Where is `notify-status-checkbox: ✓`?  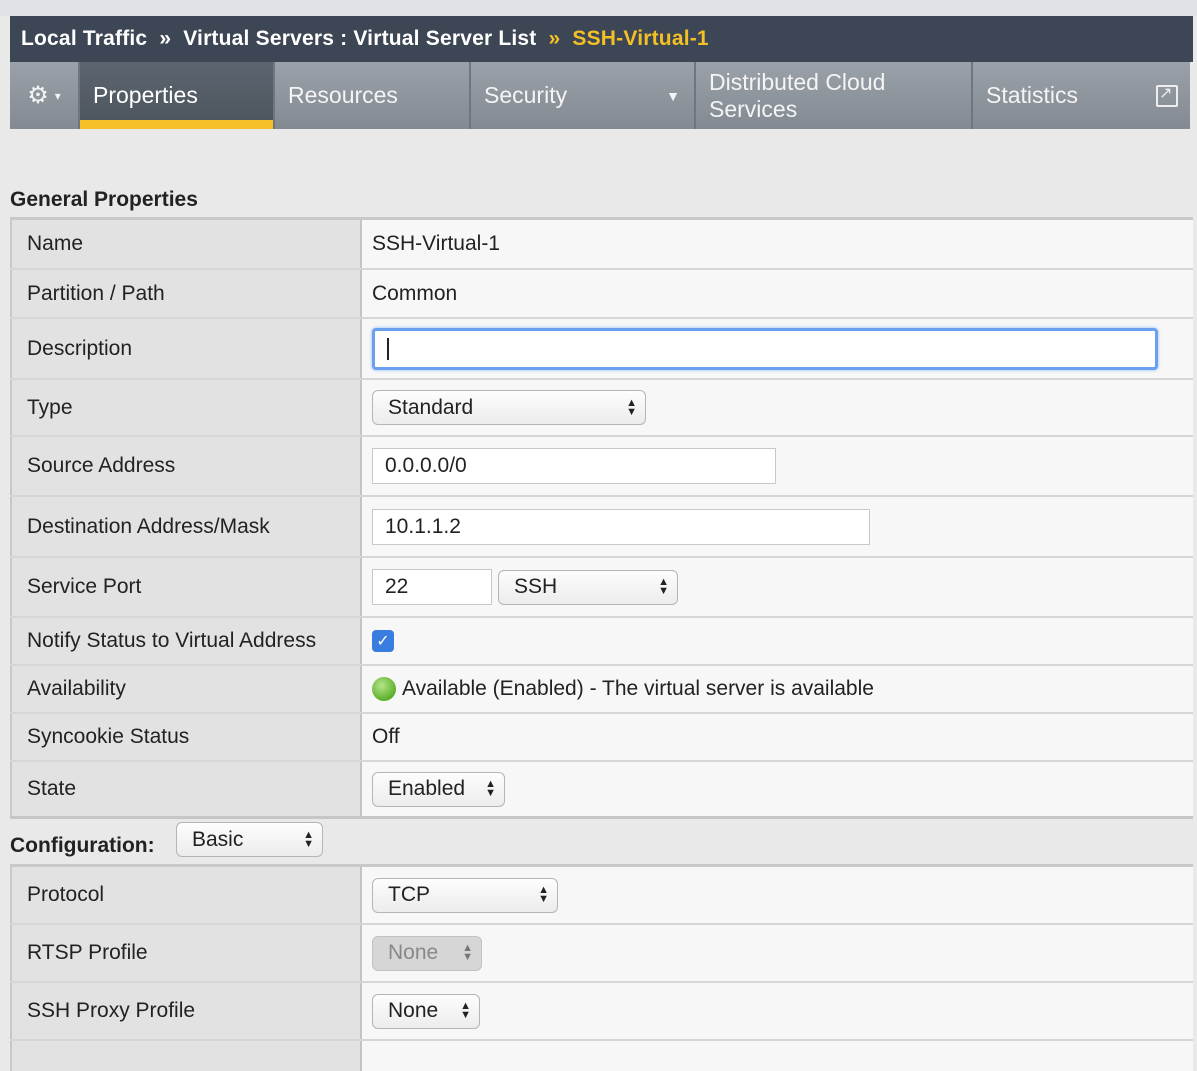
notify-status-checkbox: ✓ is located at coordinates (383, 641).